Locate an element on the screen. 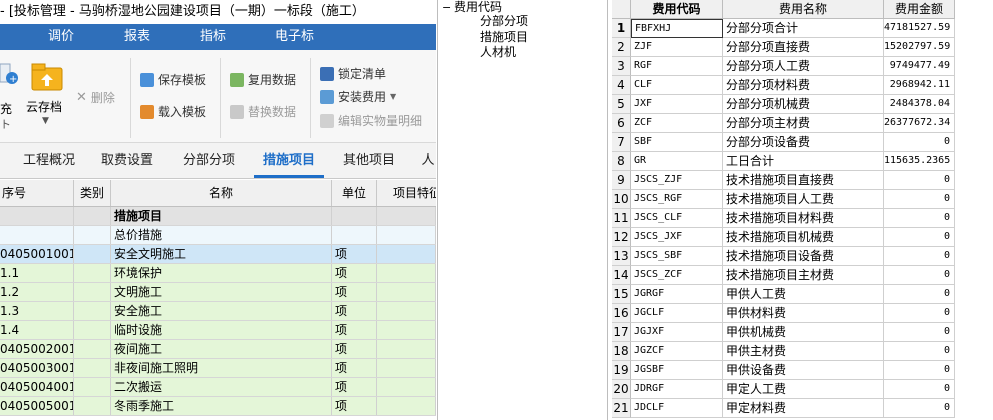 This screenshot has height=420, width=993. table-row: 0405004001 二次搬运项 is located at coordinates (218, 387).